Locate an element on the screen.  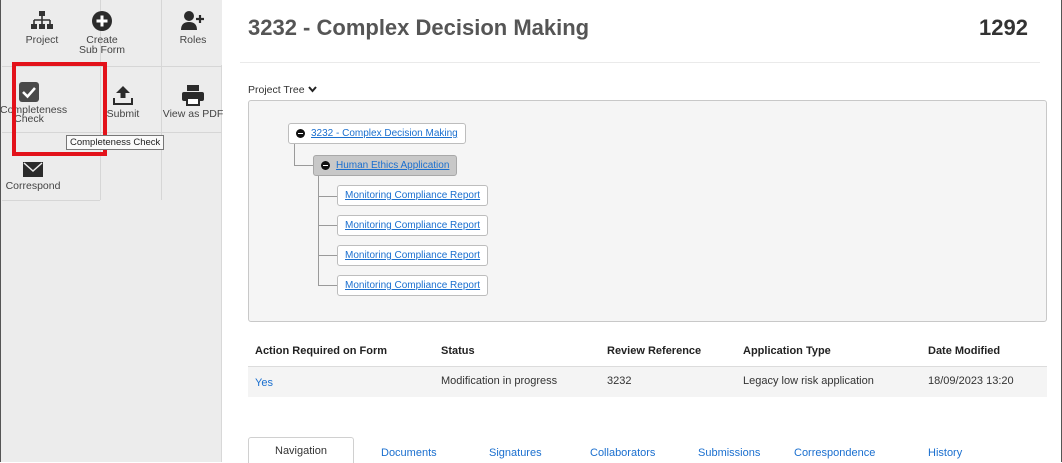
project-label: Project is located at coordinates (42, 40).